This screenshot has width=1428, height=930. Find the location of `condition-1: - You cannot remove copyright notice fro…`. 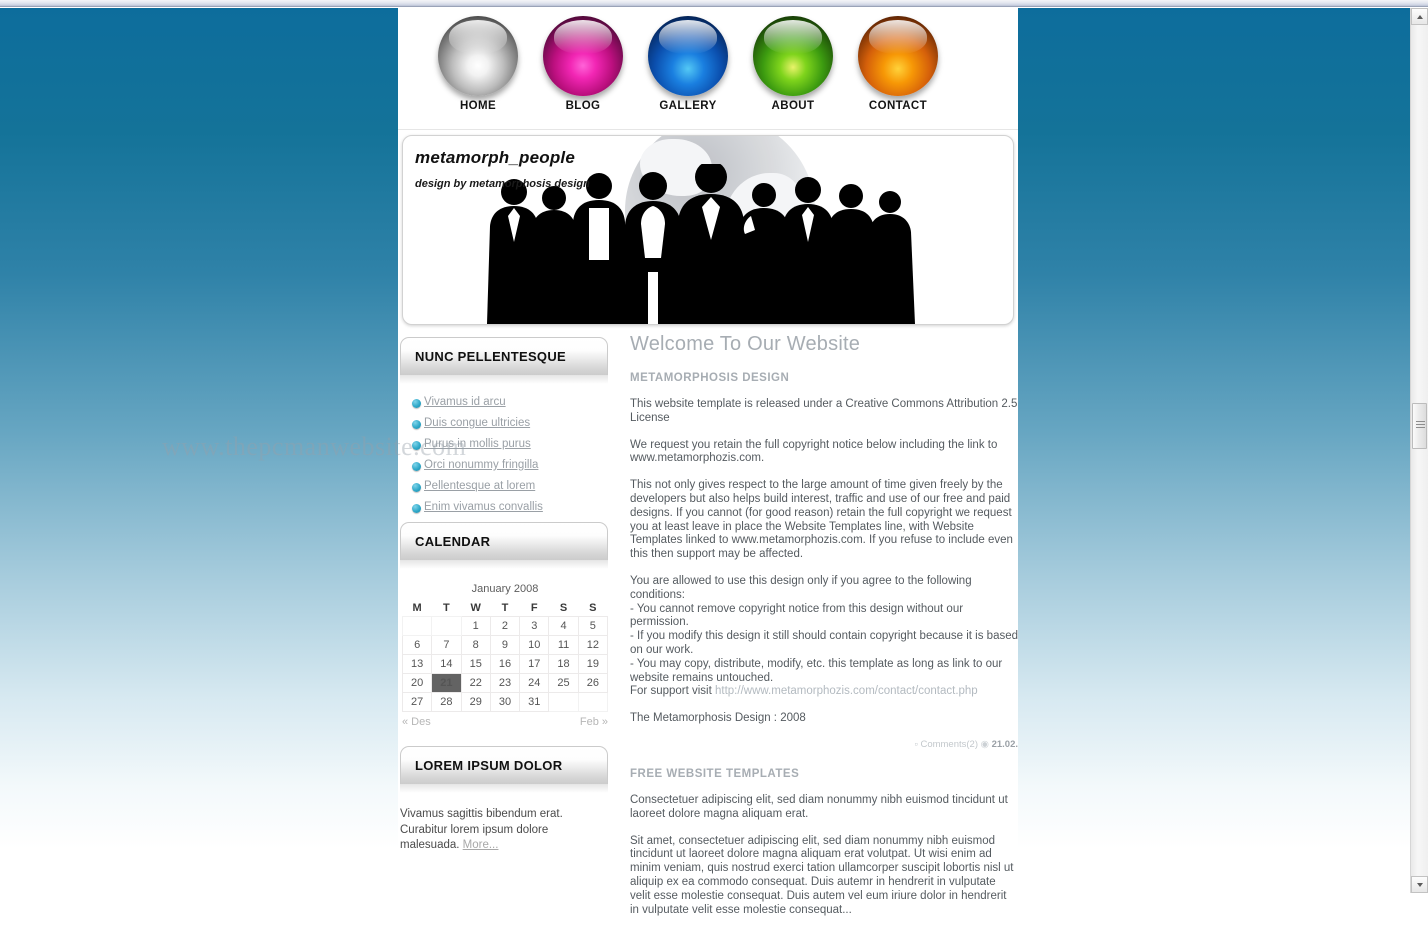

condition-1: - You cannot remove copyright notice fro… is located at coordinates (797, 615).